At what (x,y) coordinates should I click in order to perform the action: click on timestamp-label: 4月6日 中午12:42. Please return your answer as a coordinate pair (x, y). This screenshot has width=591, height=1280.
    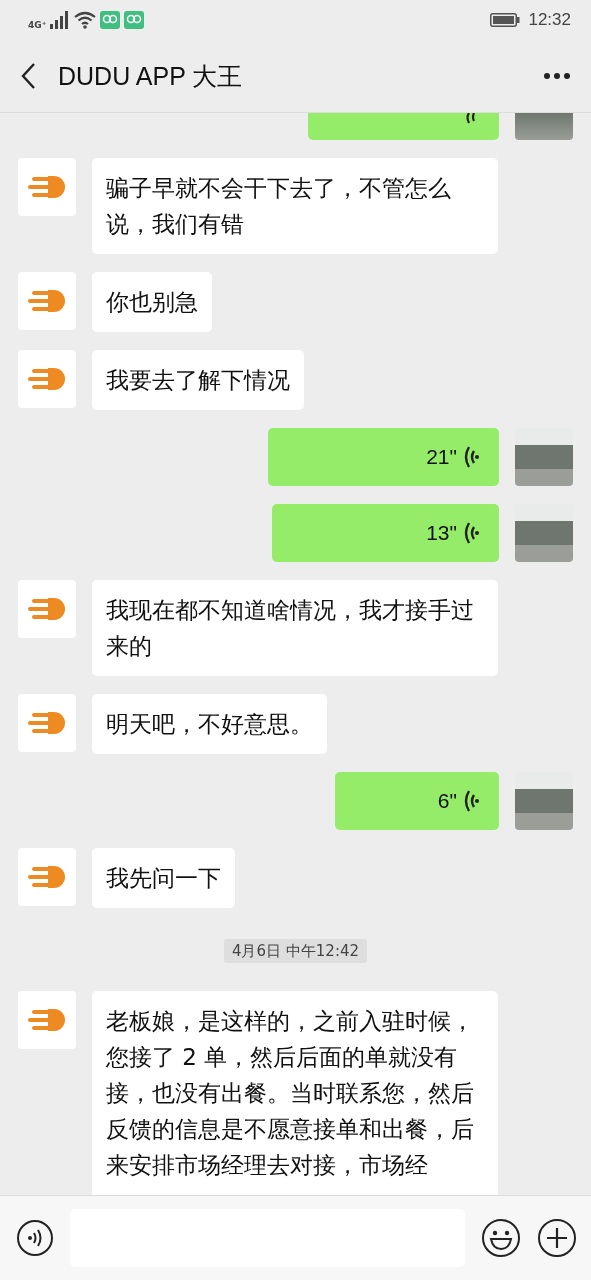
    Looking at the image, I should click on (295, 951).